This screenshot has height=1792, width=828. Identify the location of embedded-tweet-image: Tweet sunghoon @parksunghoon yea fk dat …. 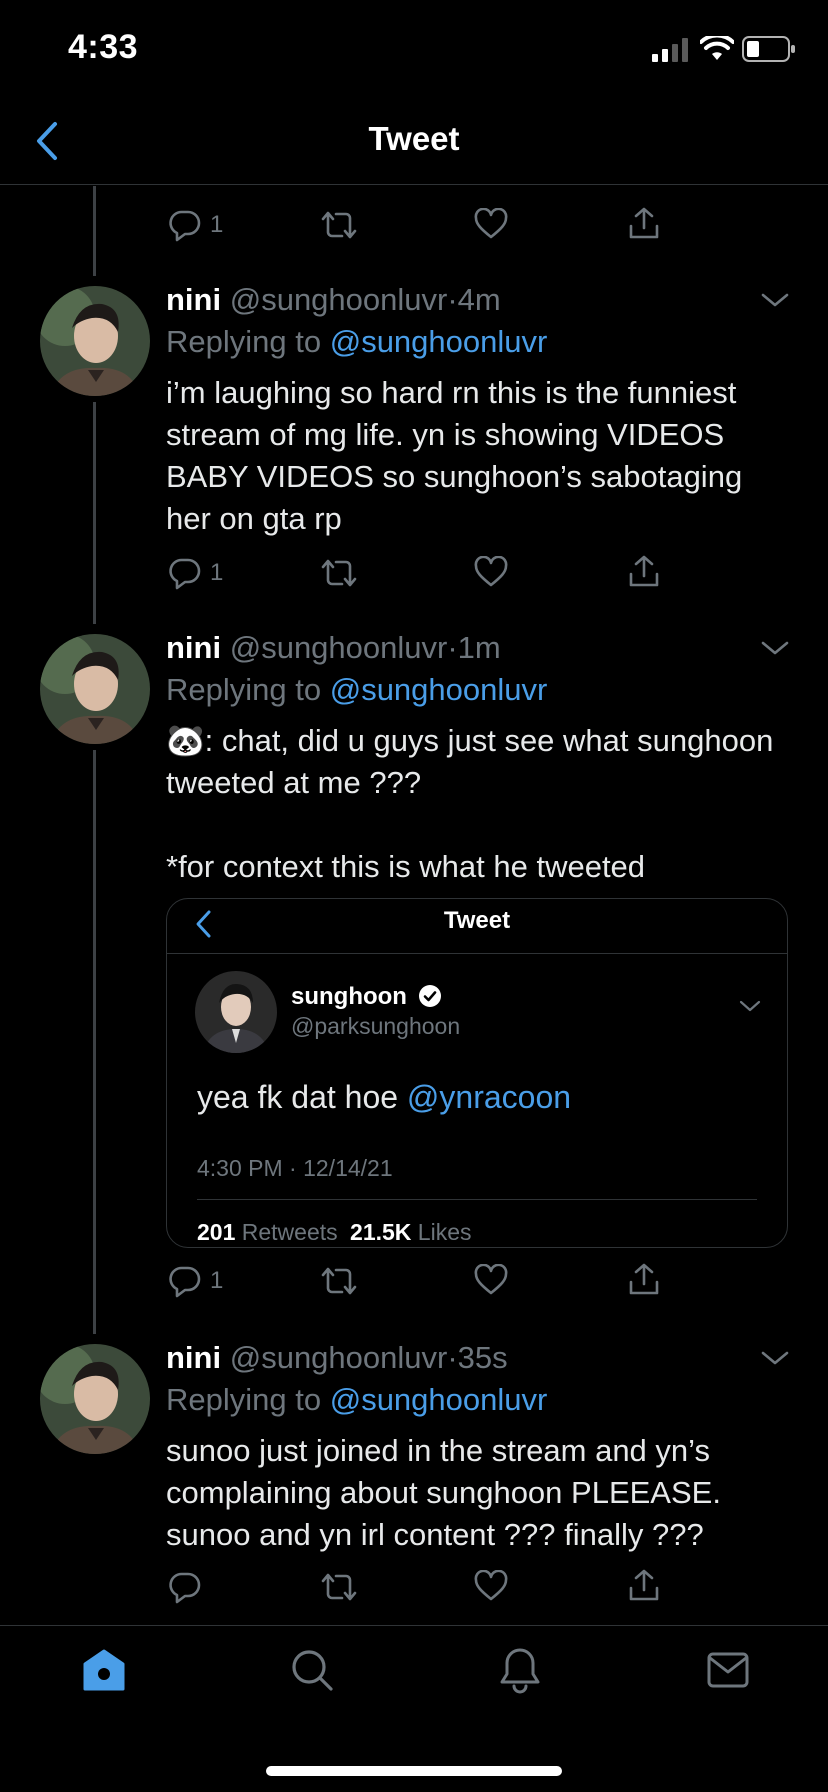
(477, 1073).